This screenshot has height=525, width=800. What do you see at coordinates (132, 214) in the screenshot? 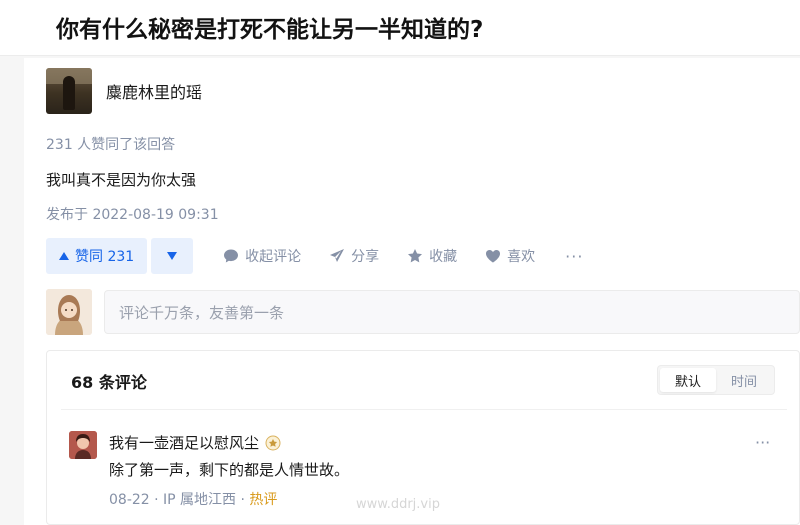
I see `publish-time: 发布于 2022-08-19 09:31` at bounding box center [132, 214].